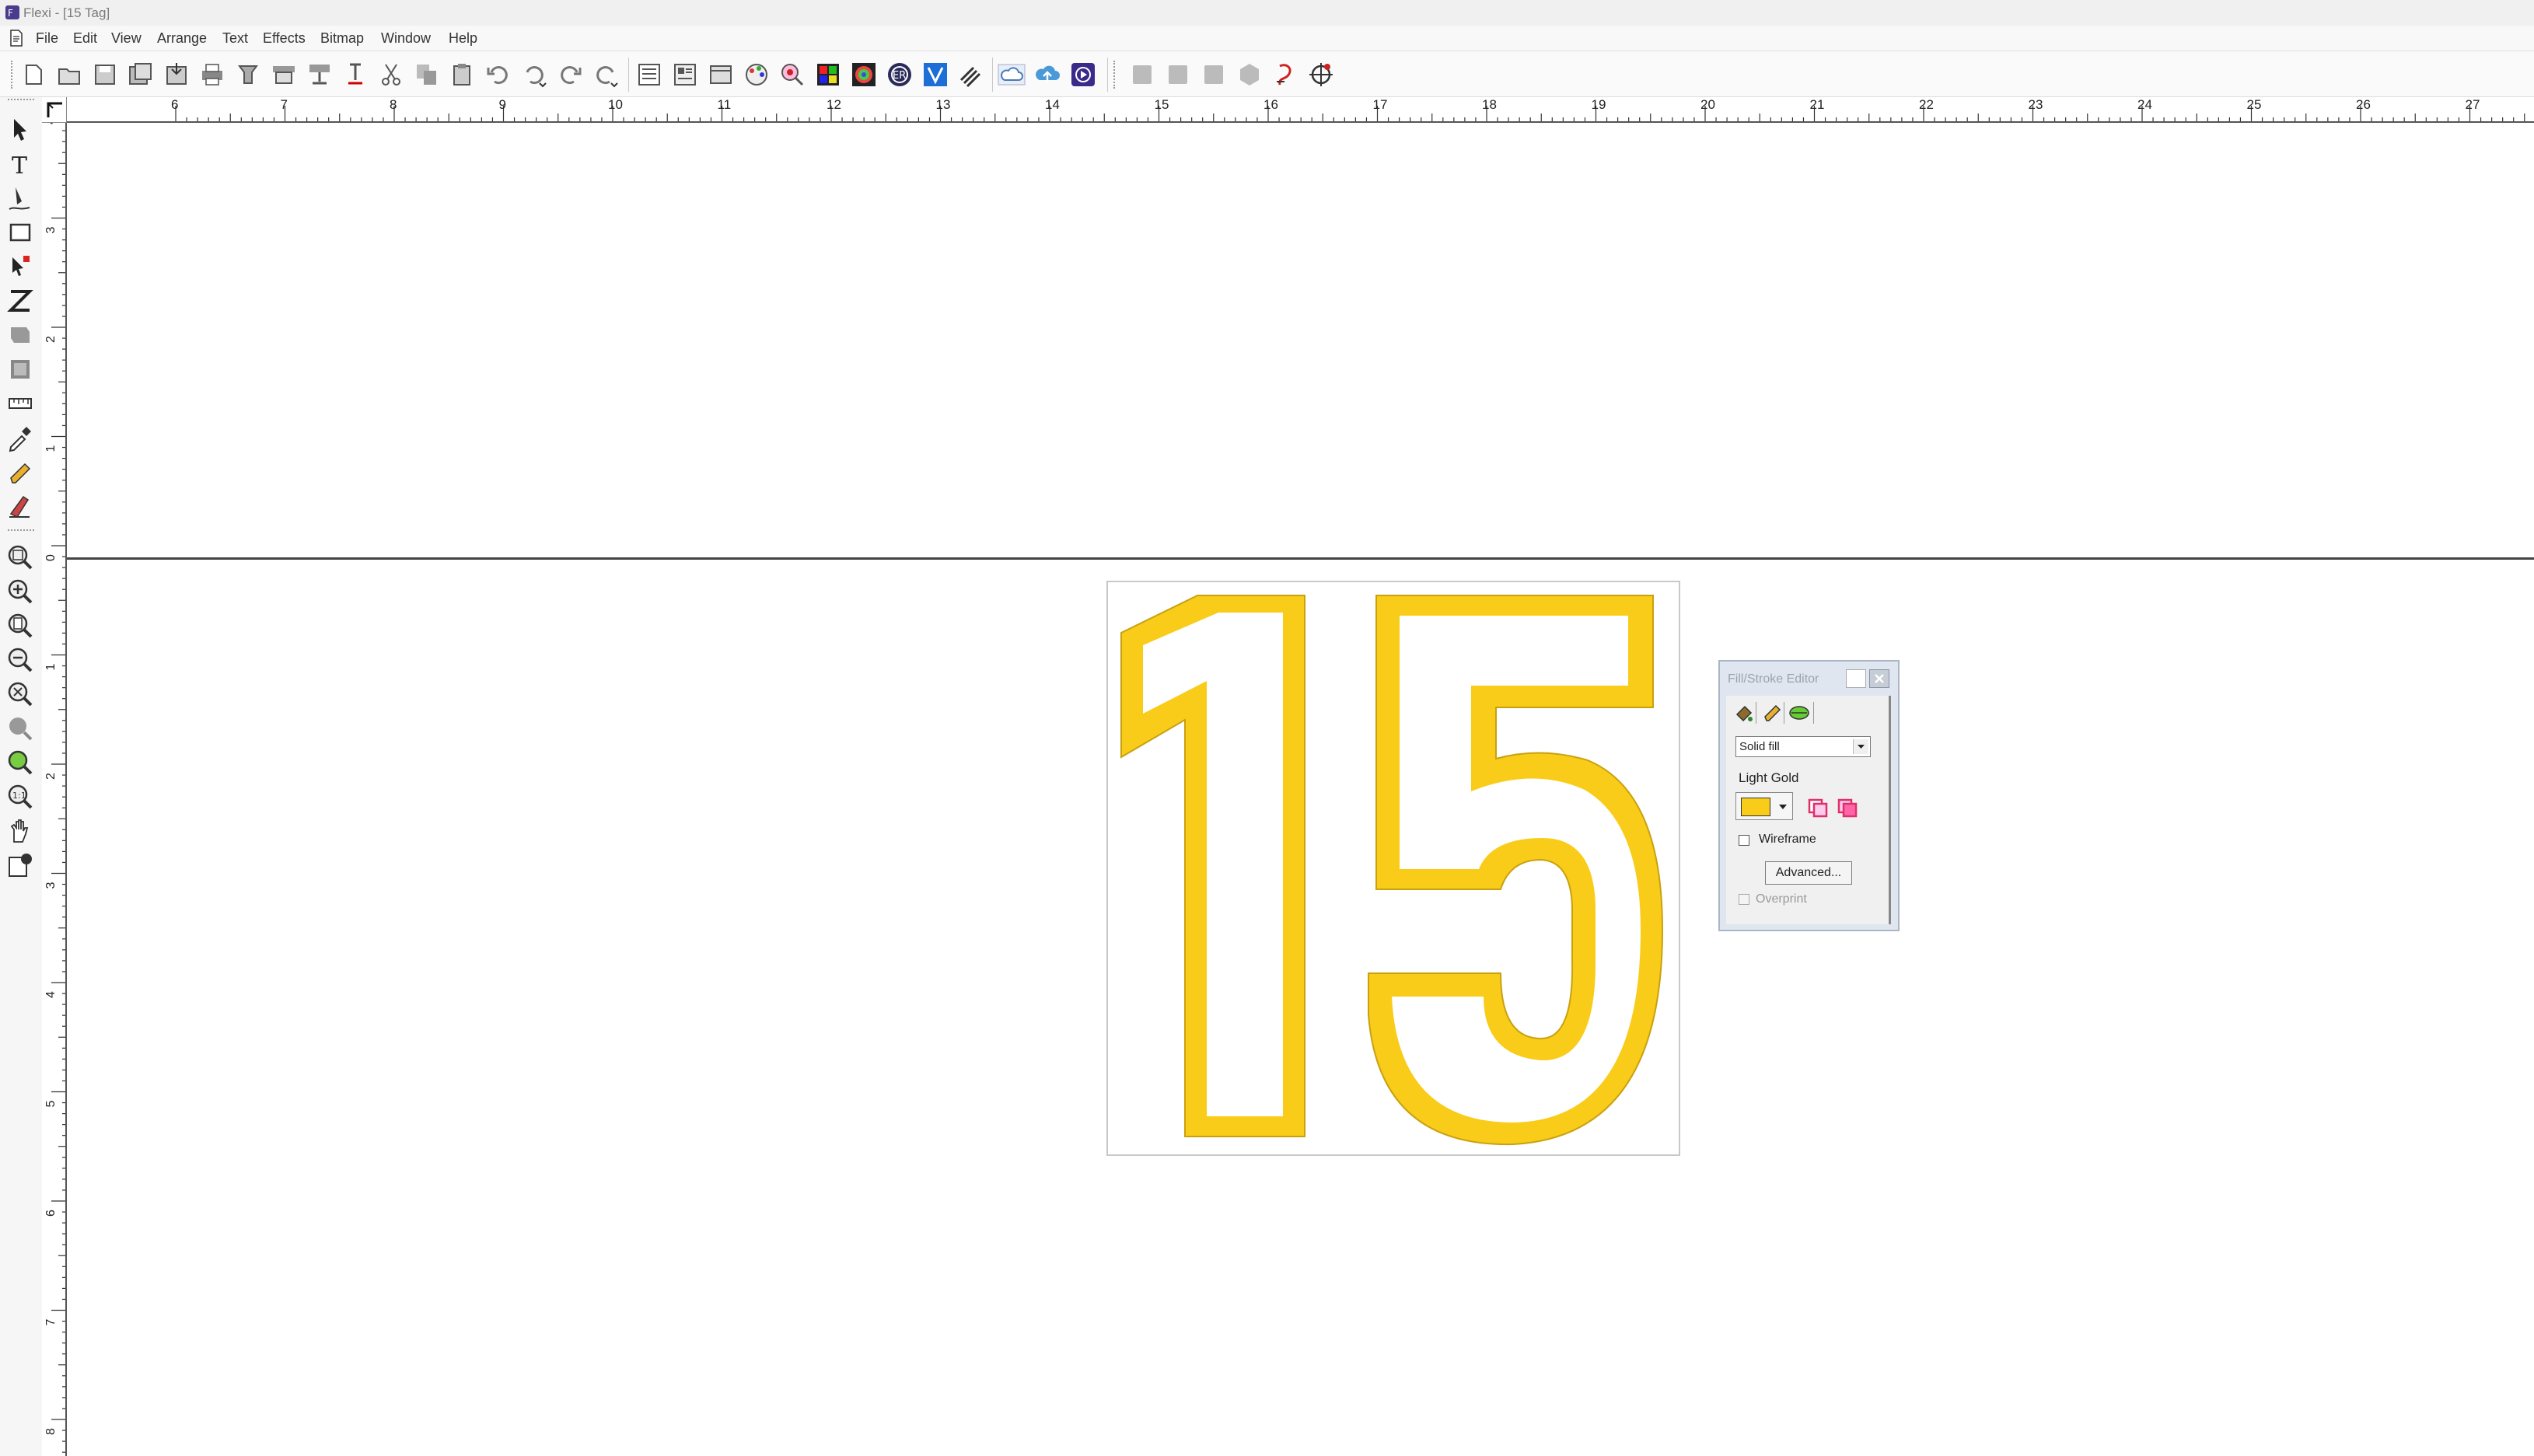 This screenshot has height=1456, width=2534. Describe the element at coordinates (1817, 104) in the screenshot. I see `ruler-label: 21` at that location.